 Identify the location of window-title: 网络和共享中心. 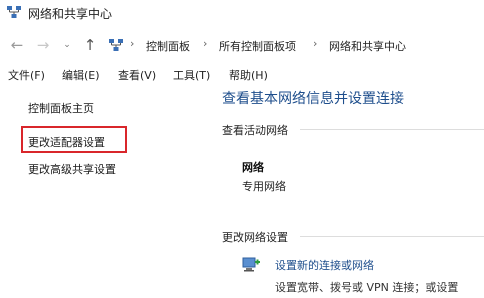
(70, 14).